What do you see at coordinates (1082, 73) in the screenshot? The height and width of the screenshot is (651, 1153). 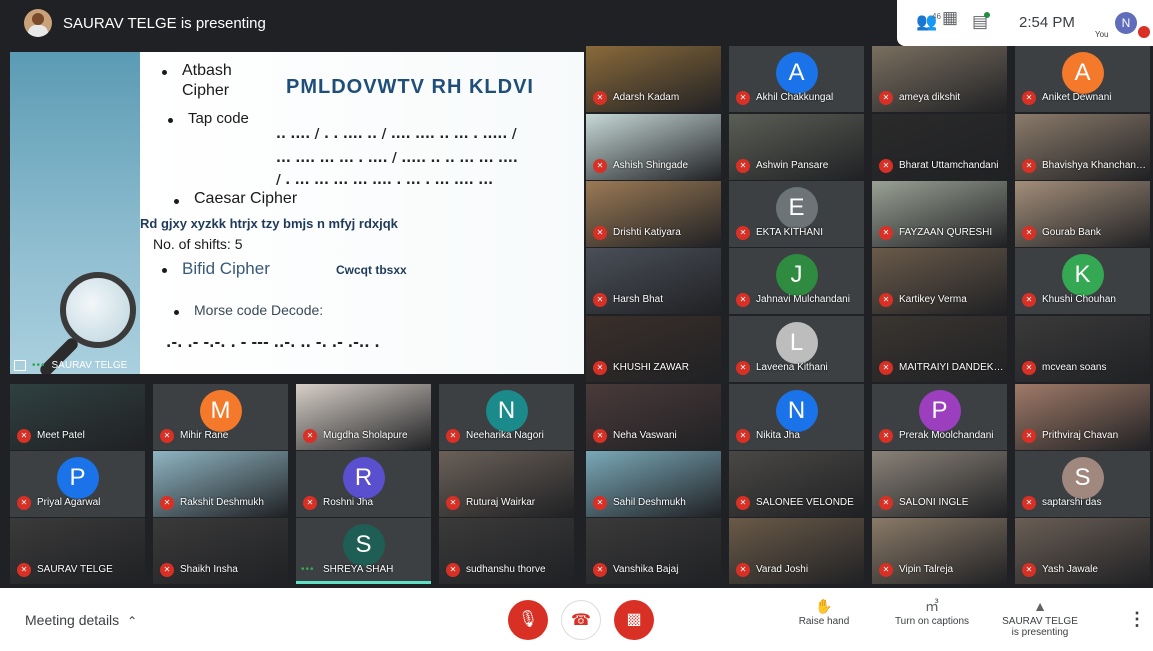 I see `participant-avatar: A` at bounding box center [1082, 73].